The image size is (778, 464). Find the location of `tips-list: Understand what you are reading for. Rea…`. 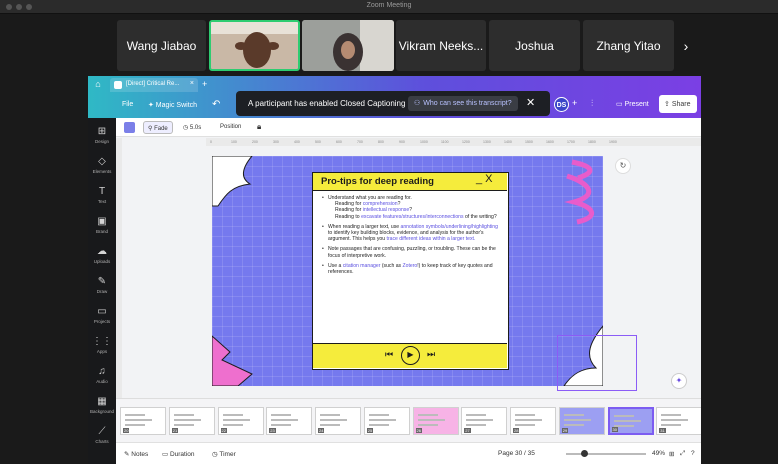

tips-list: Understand what you are reading for. Rea… is located at coordinates (412, 237).